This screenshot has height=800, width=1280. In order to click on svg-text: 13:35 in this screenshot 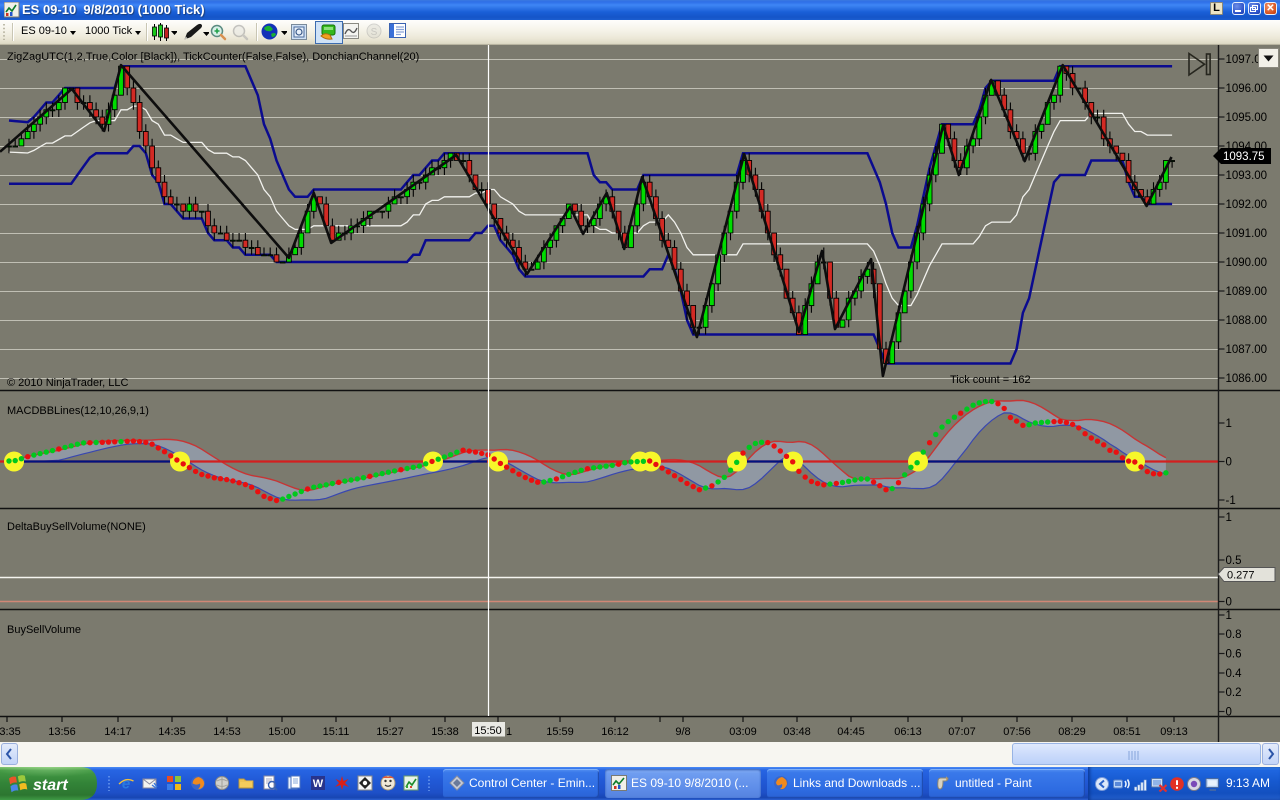, I will do `click(10, 732)`.